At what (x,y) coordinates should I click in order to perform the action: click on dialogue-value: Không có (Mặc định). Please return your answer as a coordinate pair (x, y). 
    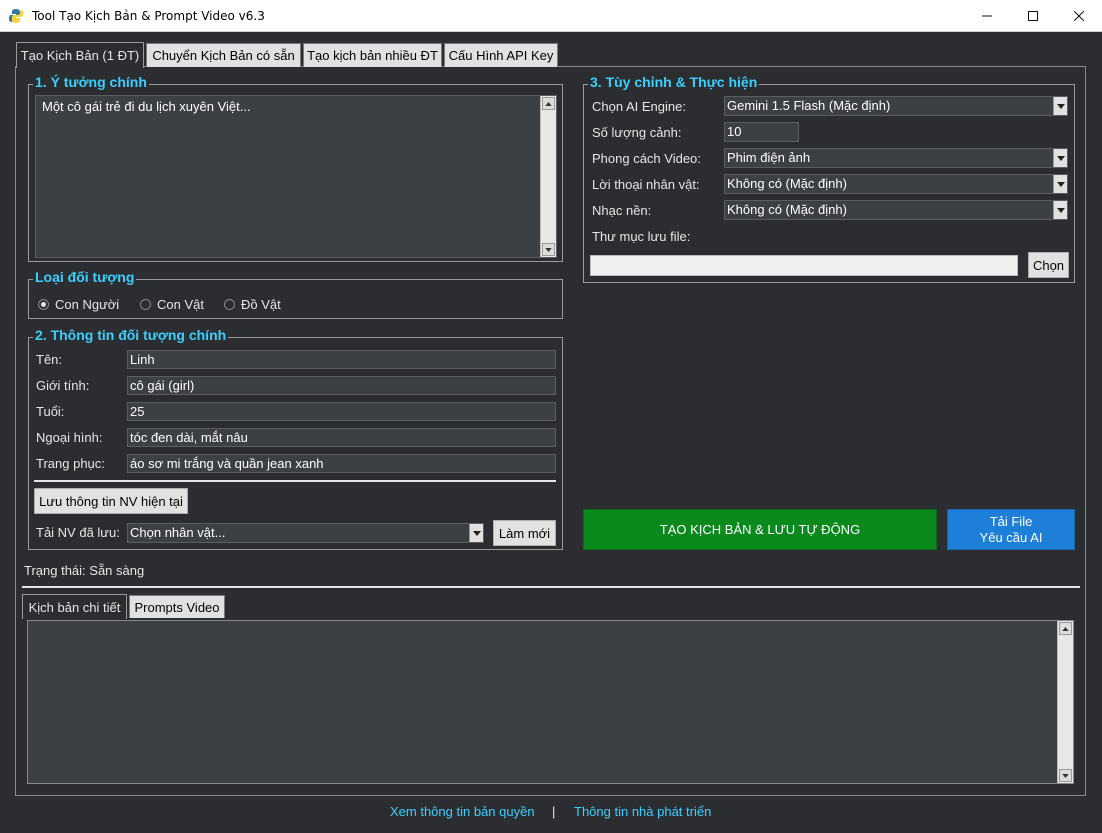
    Looking at the image, I should click on (787, 183).